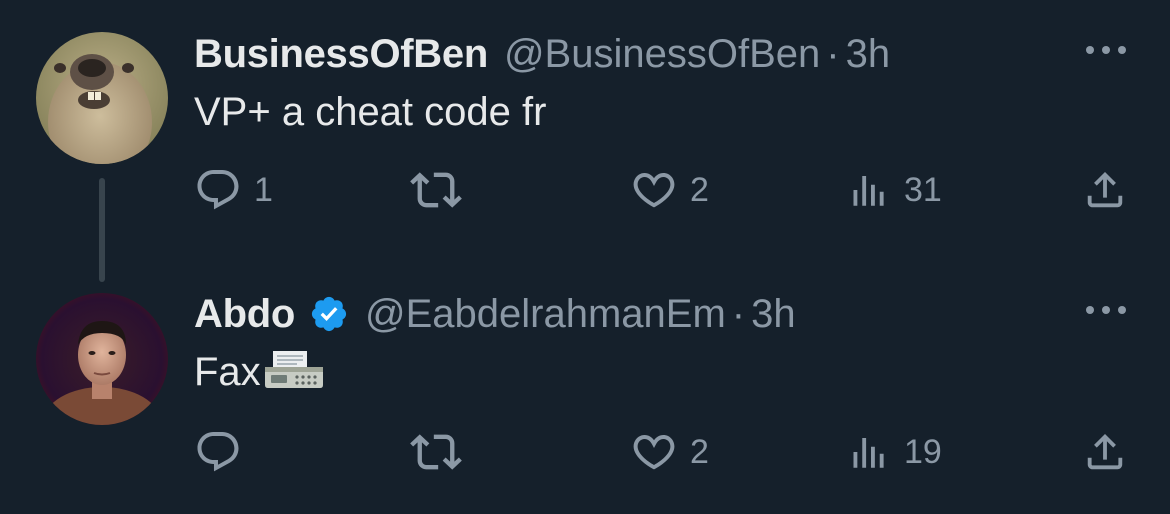 The width and height of the screenshot is (1170, 514). Describe the element at coordinates (227, 372) in the screenshot. I see `tweet-text-content: Fax` at that location.